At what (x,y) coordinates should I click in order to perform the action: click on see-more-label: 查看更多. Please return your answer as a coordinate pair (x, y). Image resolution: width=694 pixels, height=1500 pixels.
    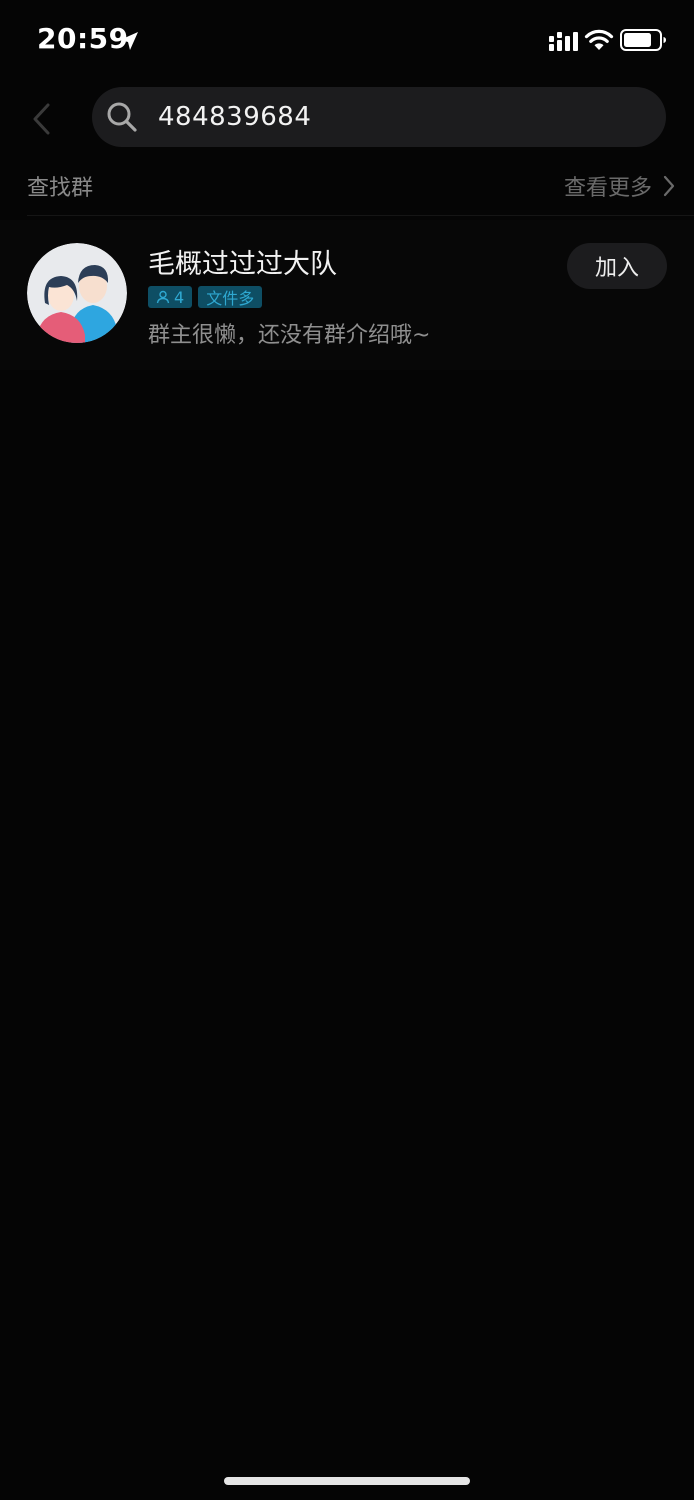
    Looking at the image, I should click on (607, 188).